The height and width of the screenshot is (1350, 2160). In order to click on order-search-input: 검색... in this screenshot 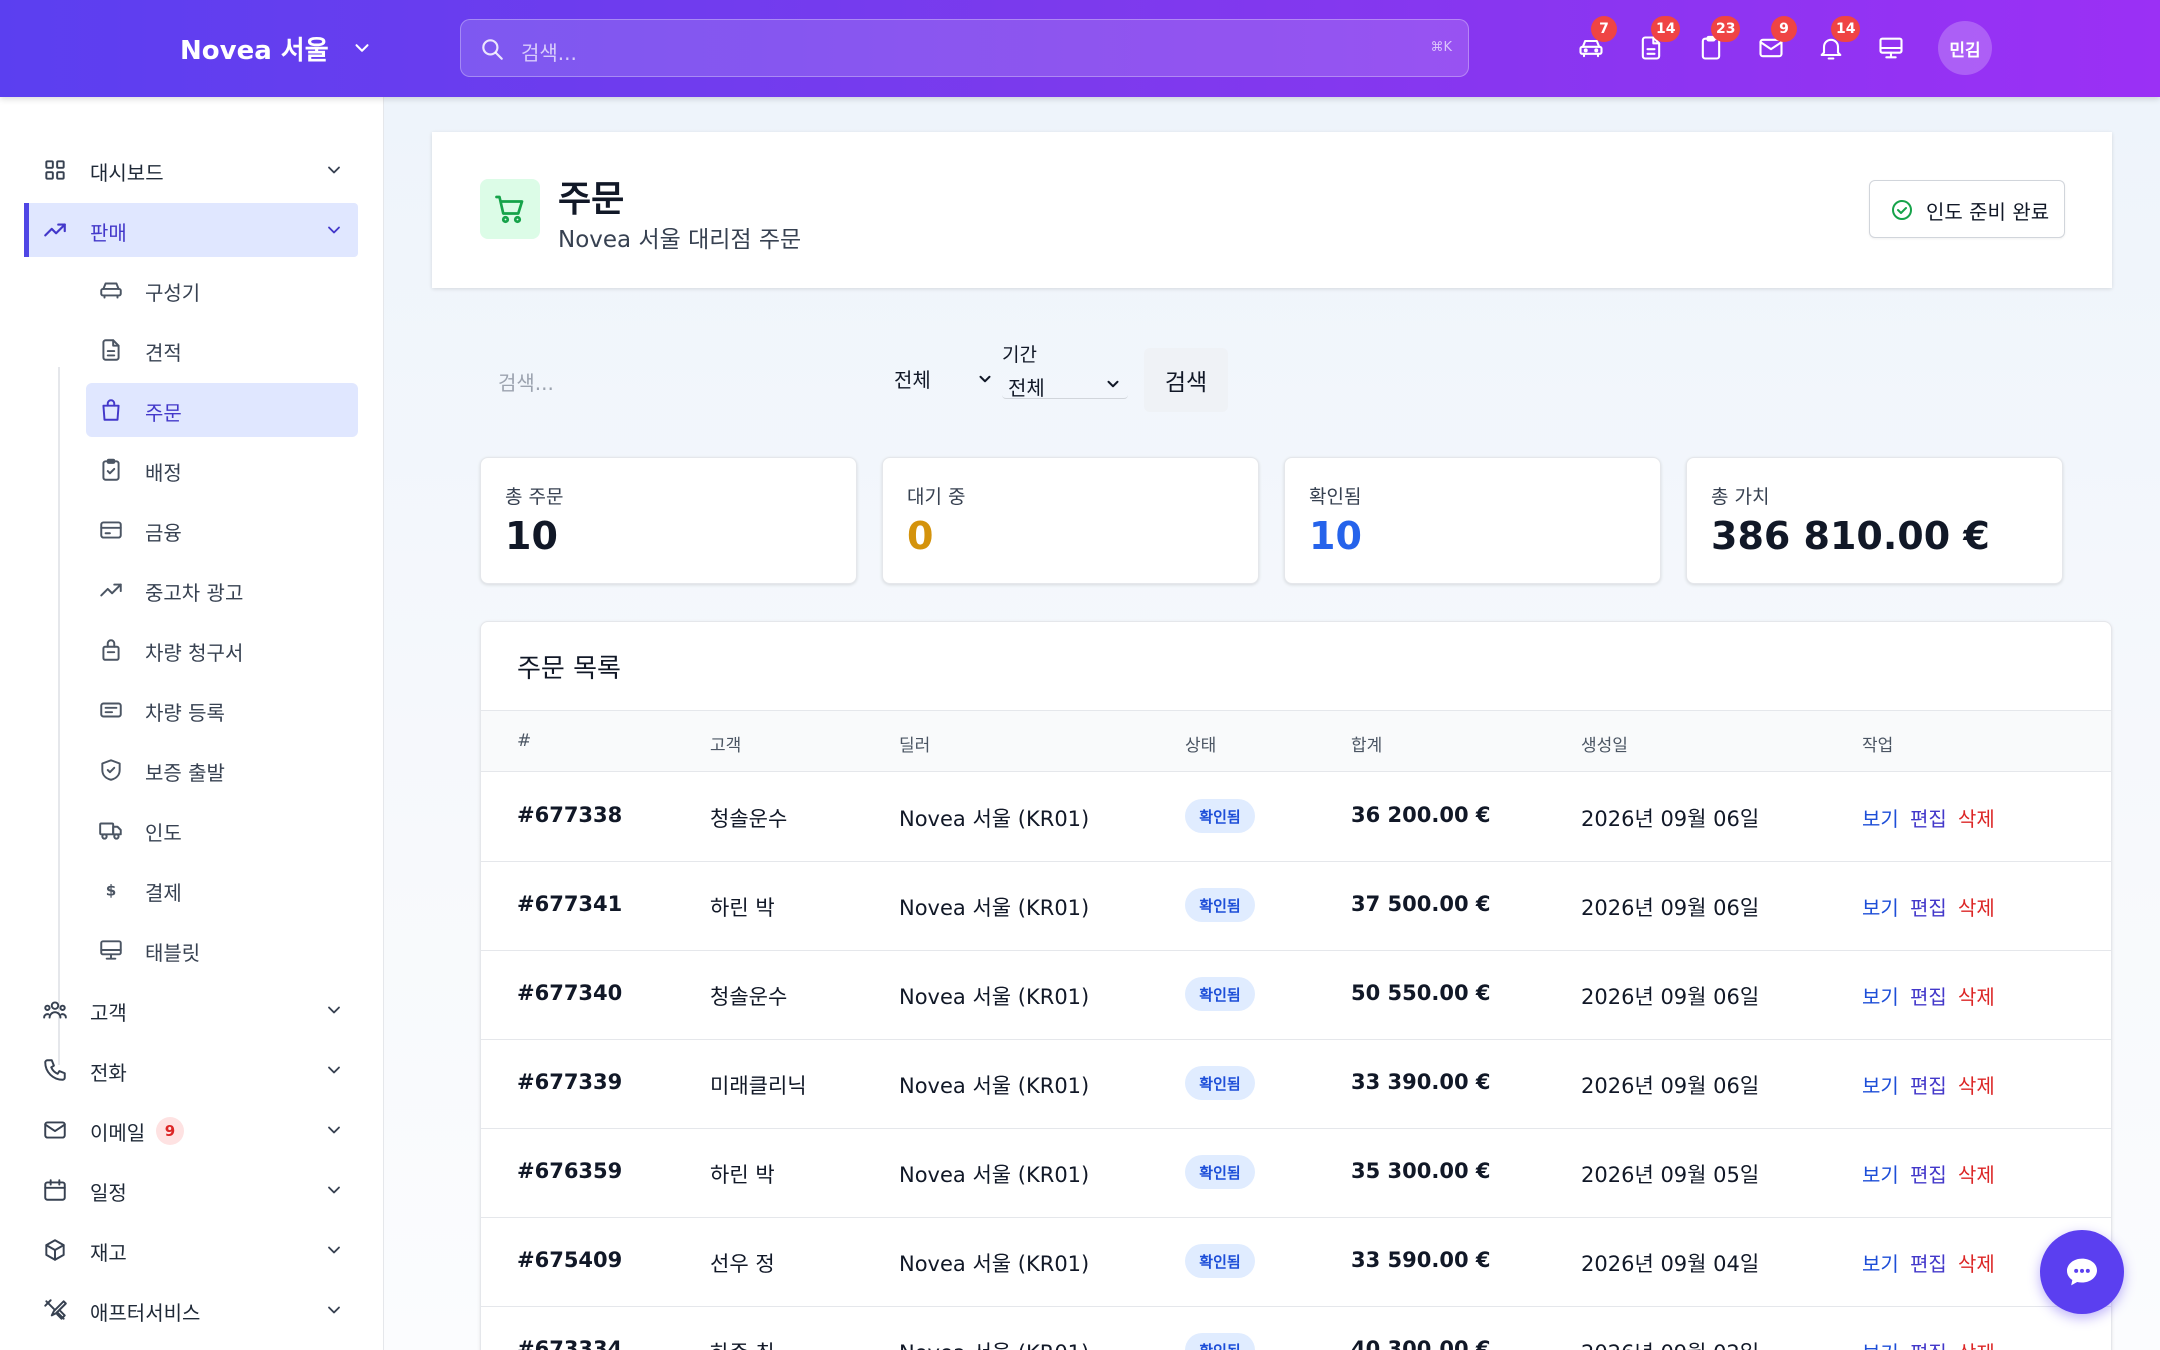, I will do `click(648, 382)`.